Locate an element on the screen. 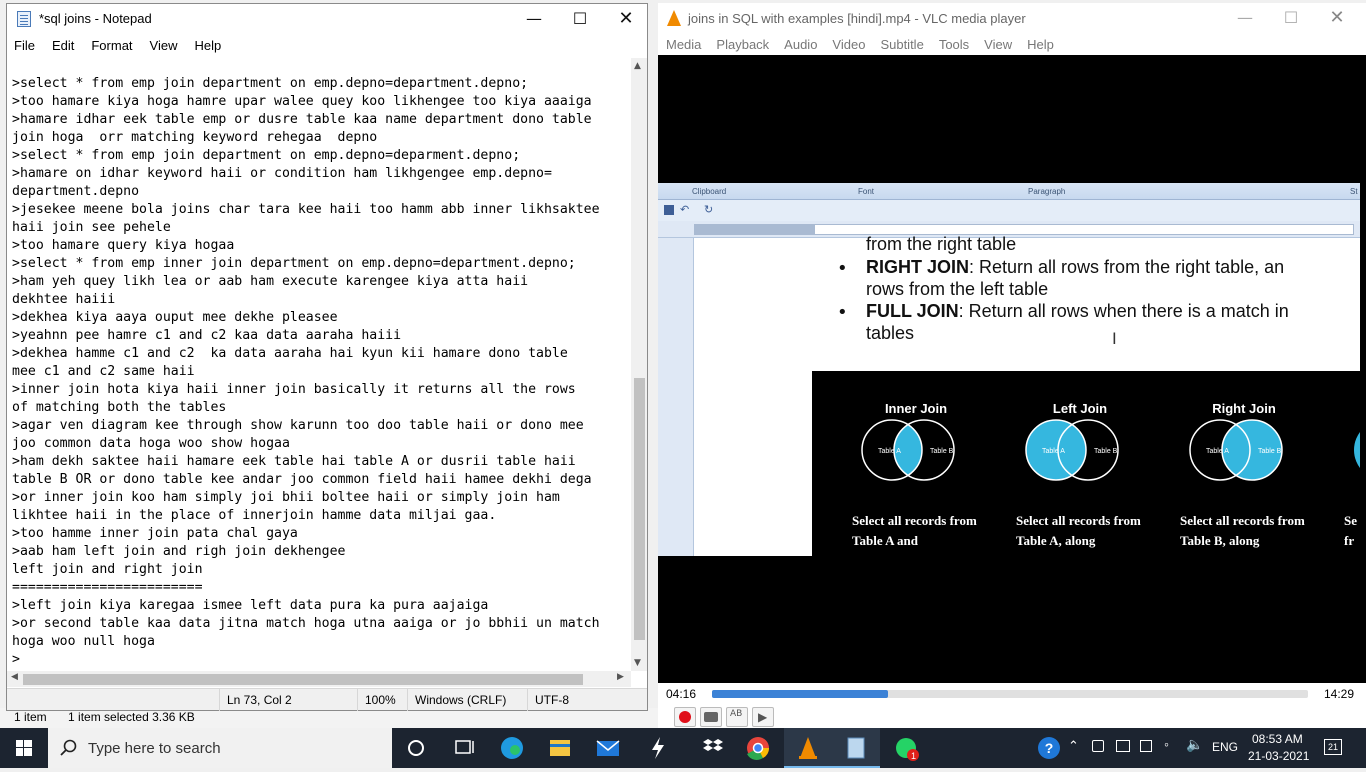  horizontal-scroll-thumb is located at coordinates (303, 679).